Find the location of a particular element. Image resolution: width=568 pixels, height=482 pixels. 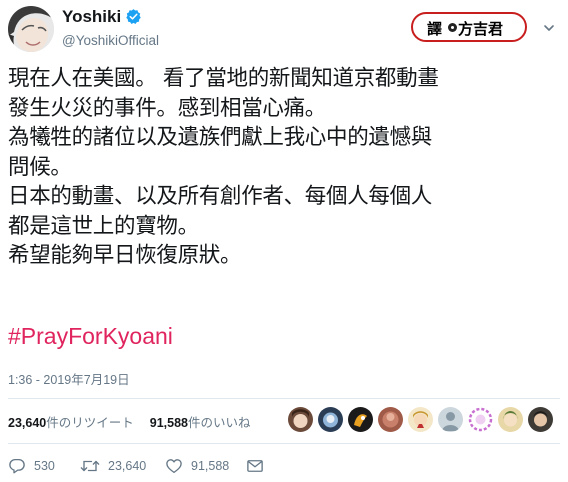

retweets-stat: 23,640件のリツイート is located at coordinates (71, 423).